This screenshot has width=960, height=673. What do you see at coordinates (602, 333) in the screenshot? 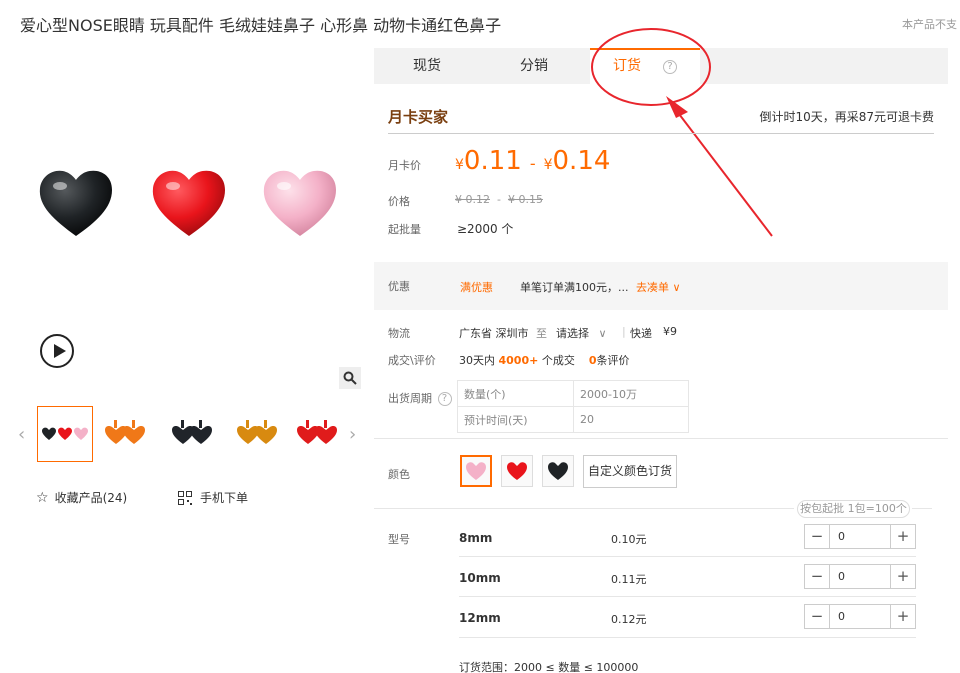
I see `chevron-down-icon: ∨` at bounding box center [602, 333].